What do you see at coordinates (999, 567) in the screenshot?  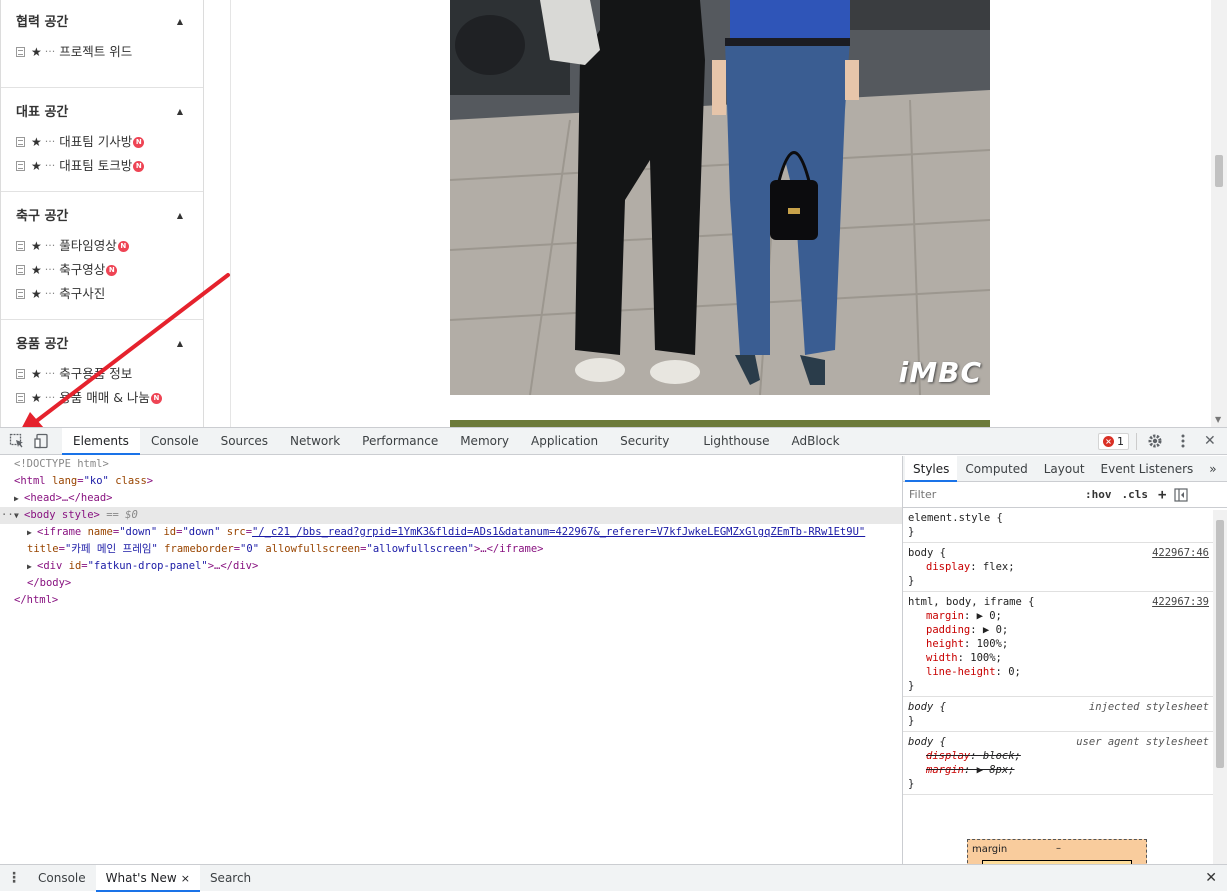 I see `prop-value: flex;` at bounding box center [999, 567].